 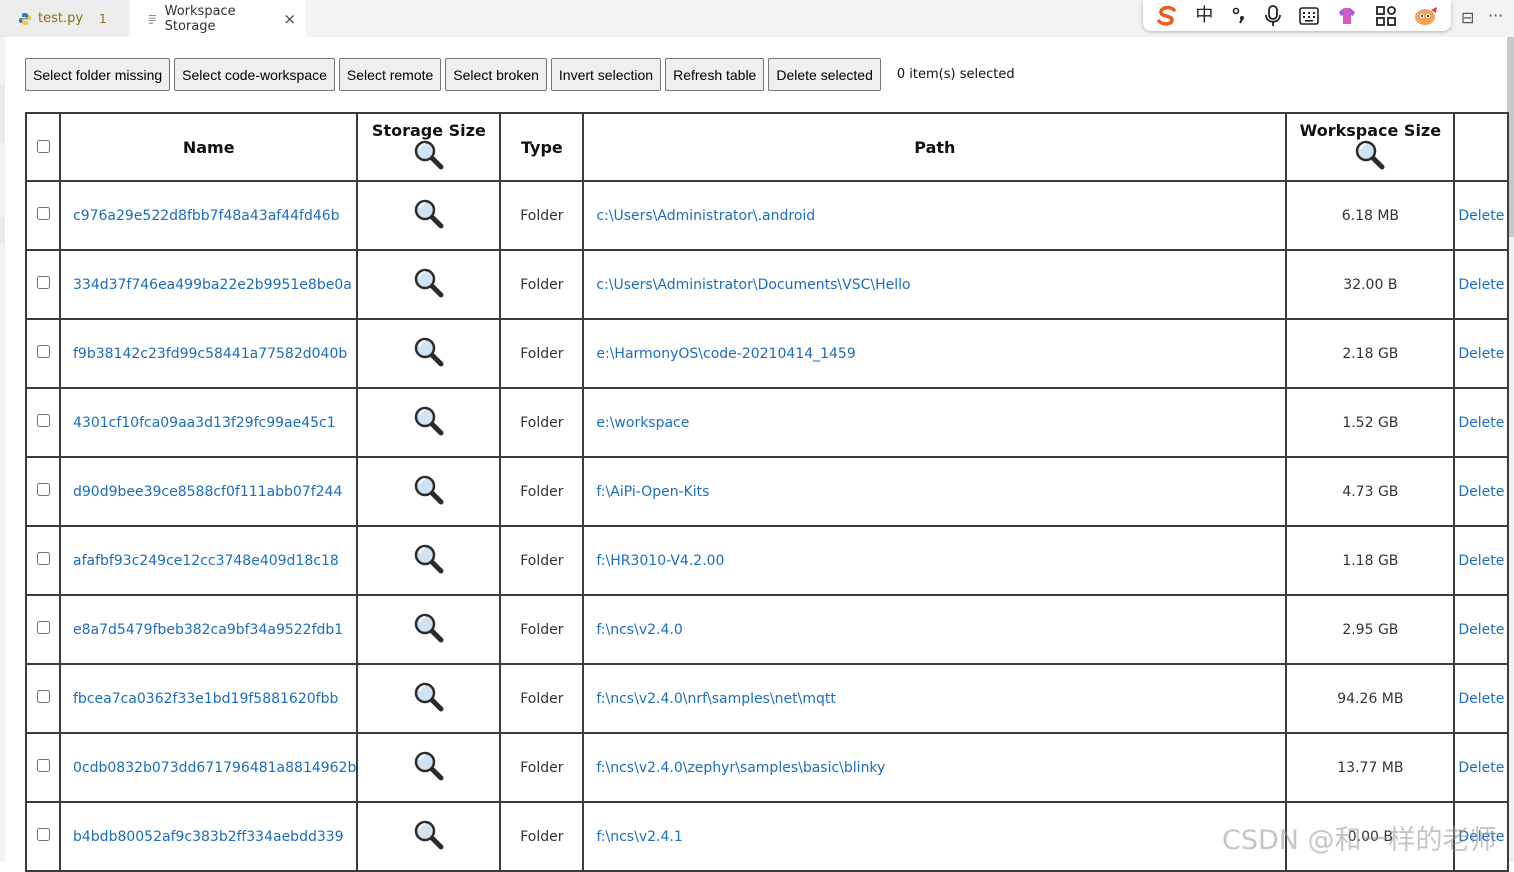 I want to click on sogou-logo-icon, so click(x=1167, y=16).